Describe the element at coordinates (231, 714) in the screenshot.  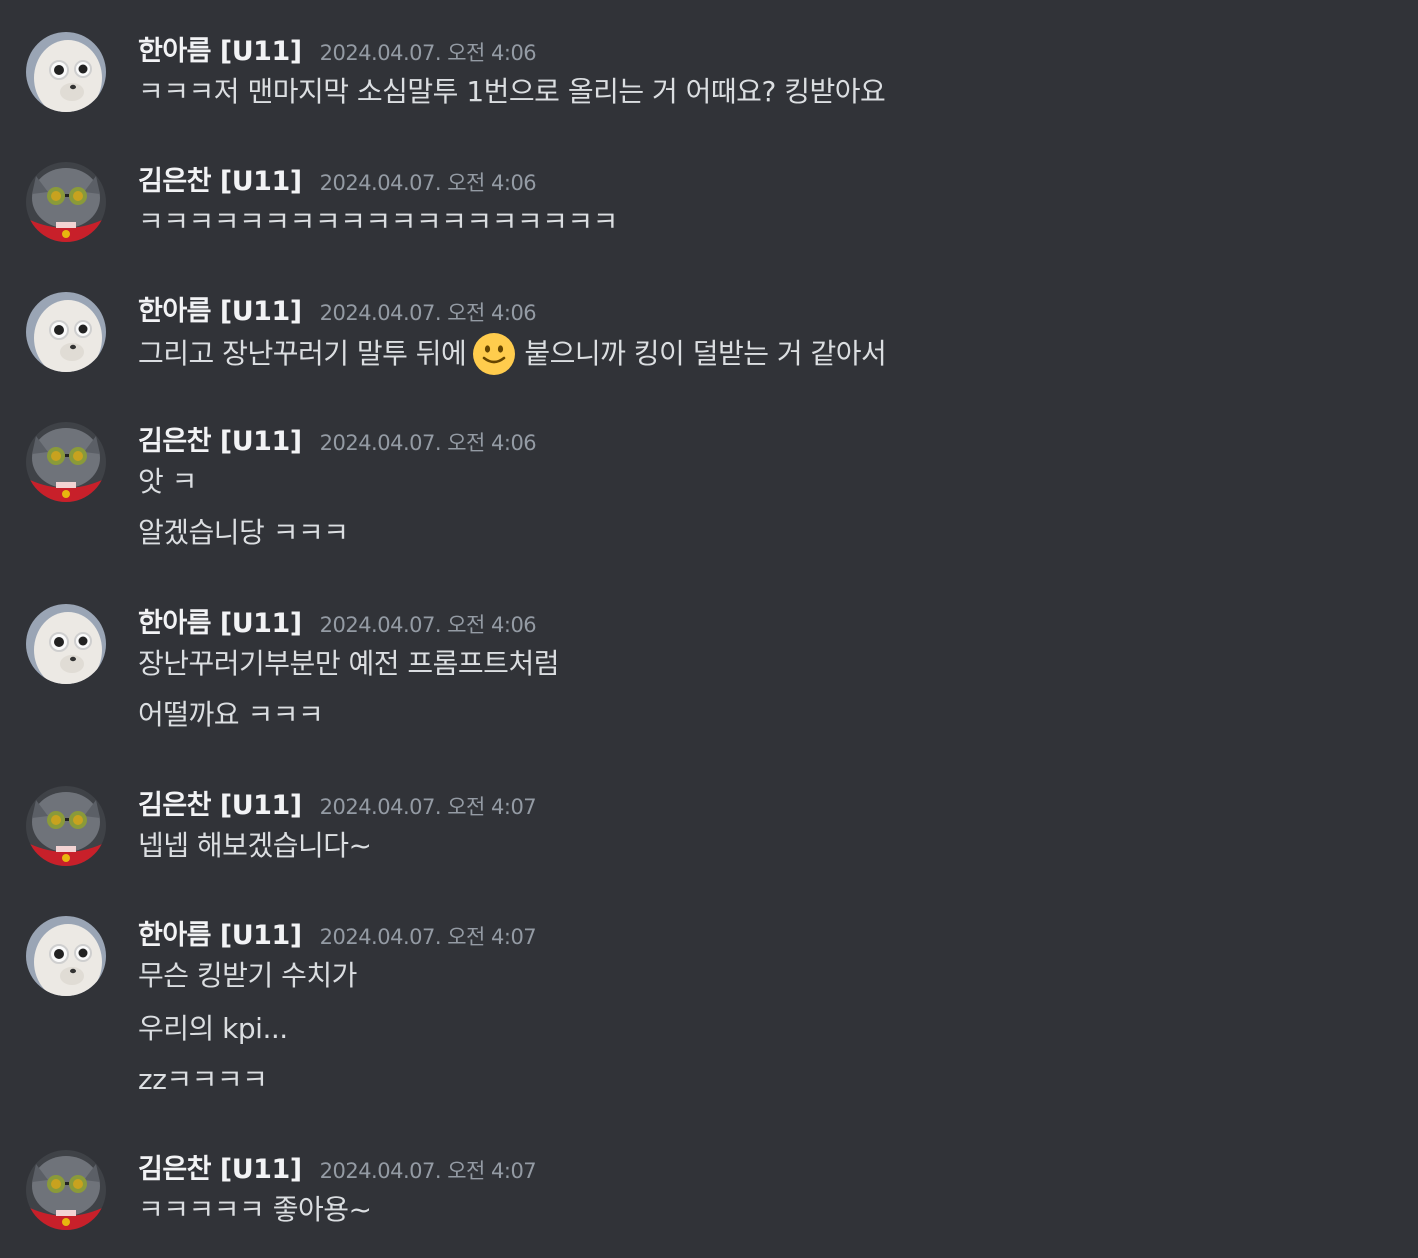
I see `message-text: 어떨까요 ㅋㅋㅋ` at that location.